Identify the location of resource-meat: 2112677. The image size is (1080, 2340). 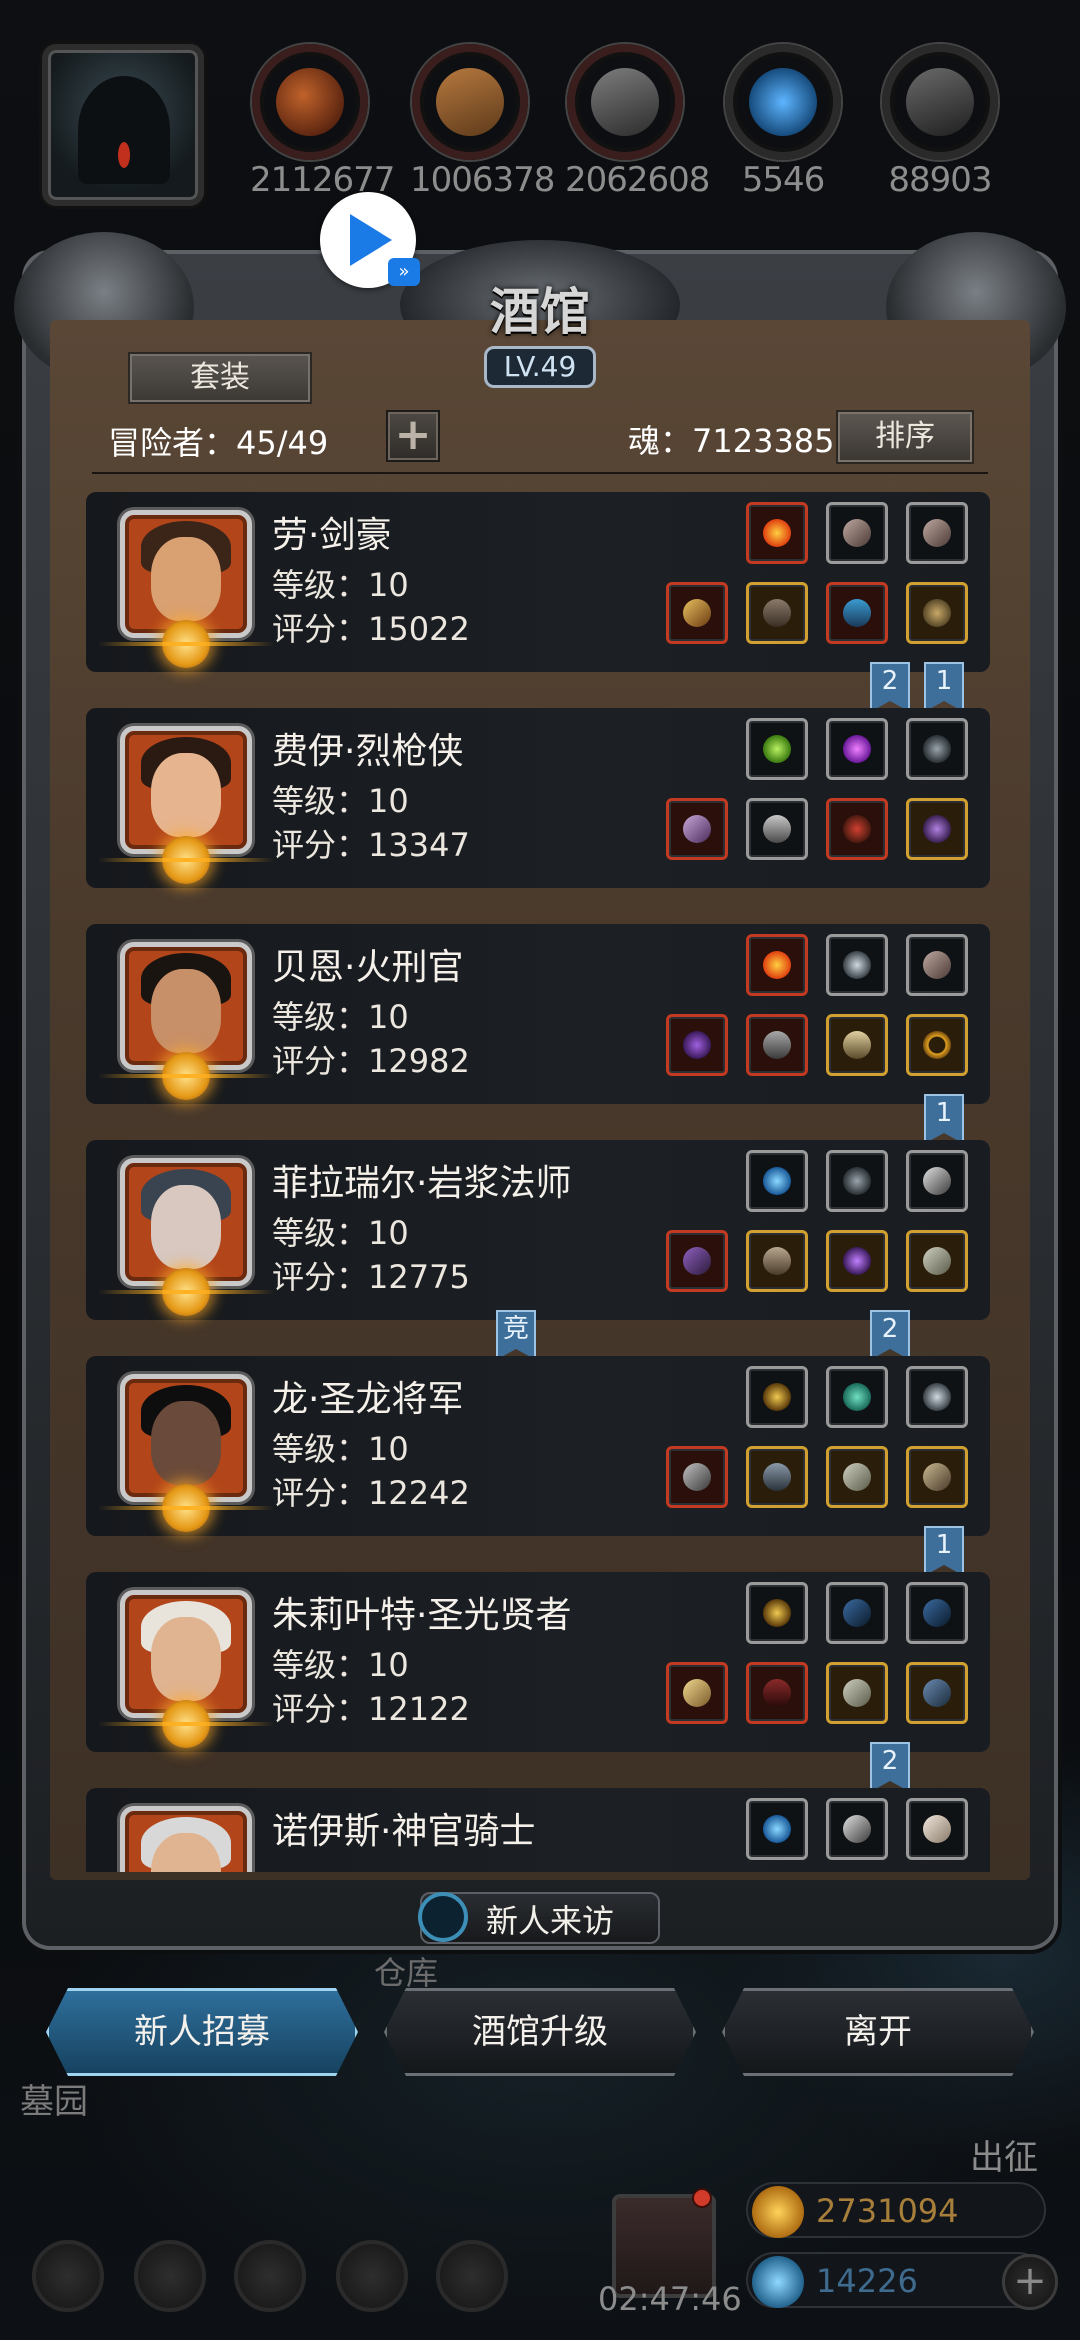
(322, 122).